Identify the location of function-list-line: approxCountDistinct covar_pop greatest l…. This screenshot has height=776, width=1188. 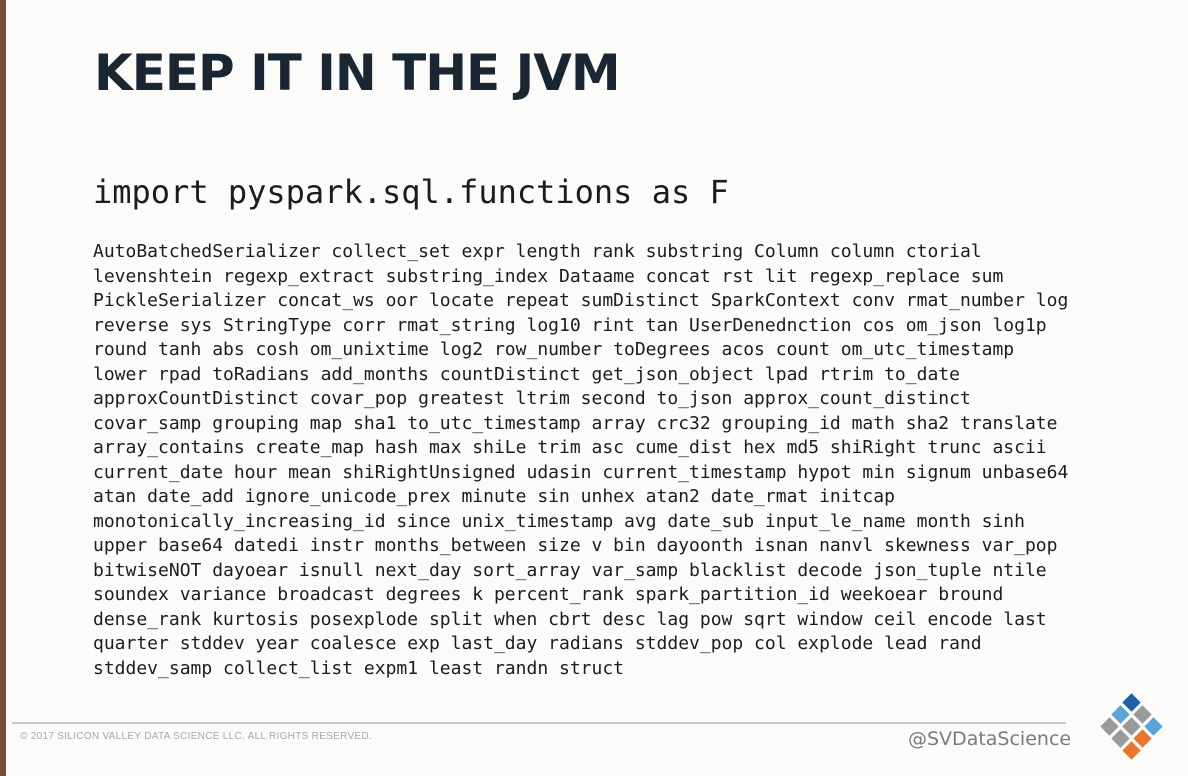
(532, 398).